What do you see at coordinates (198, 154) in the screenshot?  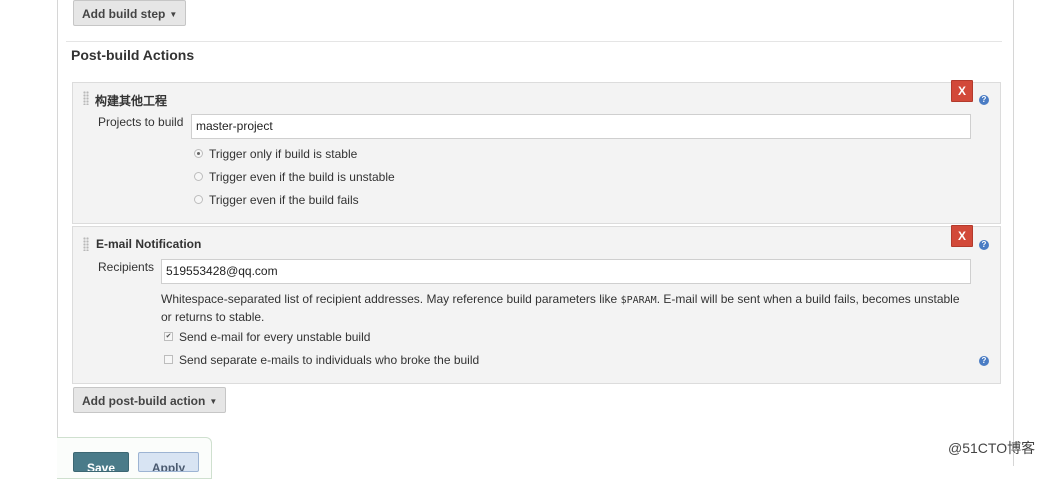 I see `radio-selected-icon` at bounding box center [198, 154].